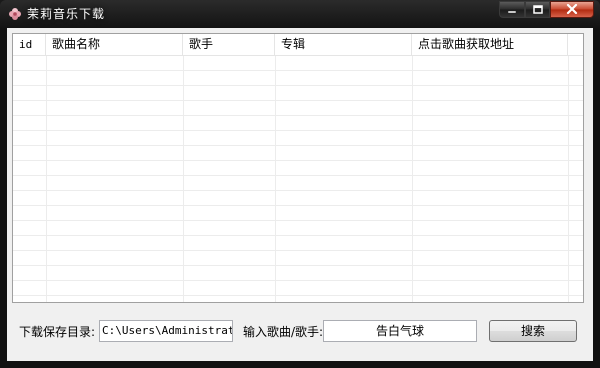 The image size is (600, 368). What do you see at coordinates (229, 44) in the screenshot?
I see `column-header-artist: 歌手` at bounding box center [229, 44].